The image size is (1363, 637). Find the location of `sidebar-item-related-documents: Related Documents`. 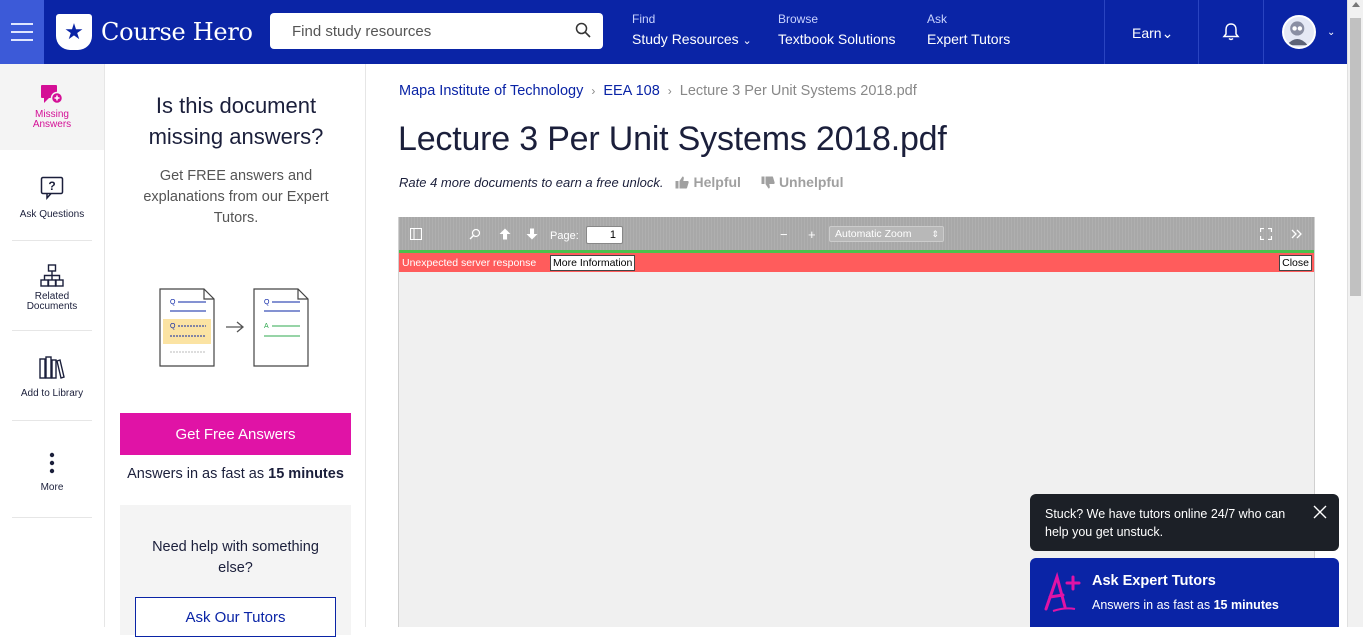

sidebar-item-related-documents: Related Documents is located at coordinates (52, 289).